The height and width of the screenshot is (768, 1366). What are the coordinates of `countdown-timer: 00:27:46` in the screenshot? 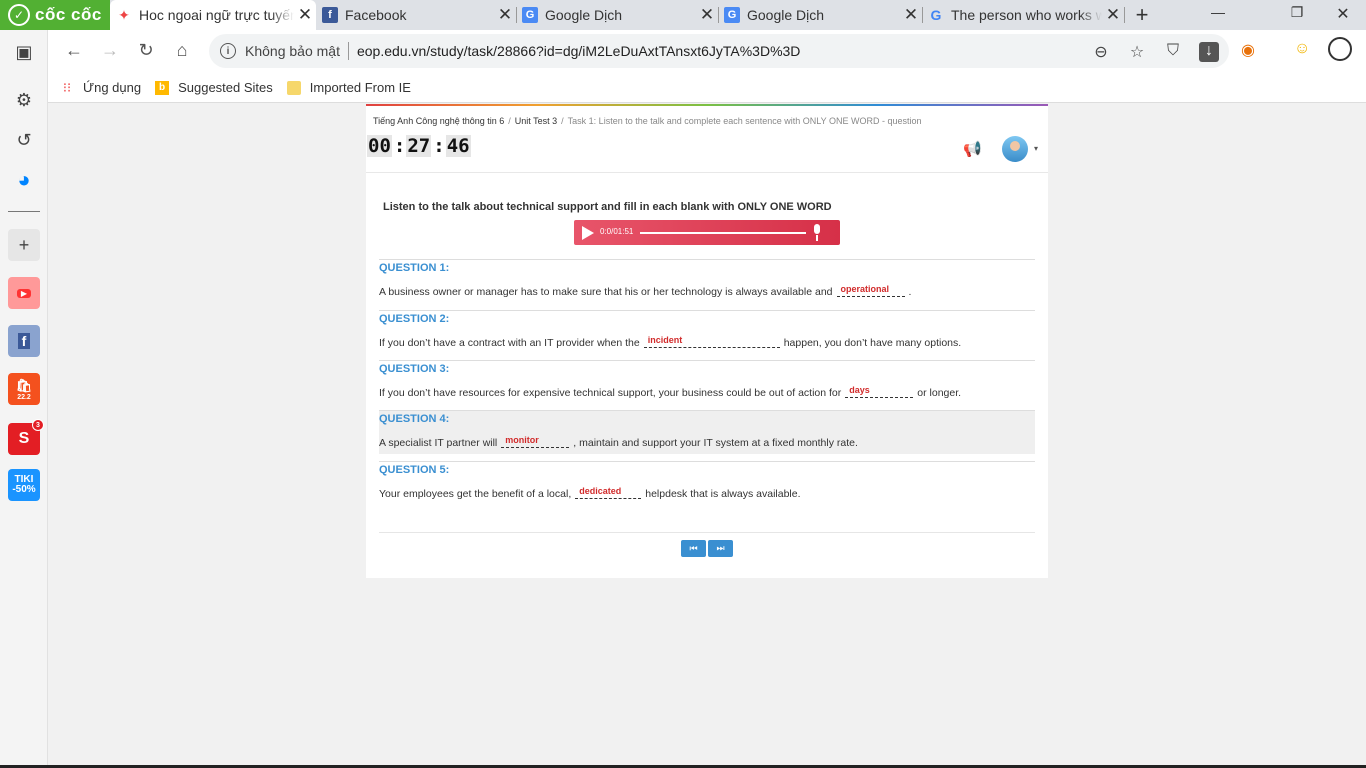 It's located at (419, 146).